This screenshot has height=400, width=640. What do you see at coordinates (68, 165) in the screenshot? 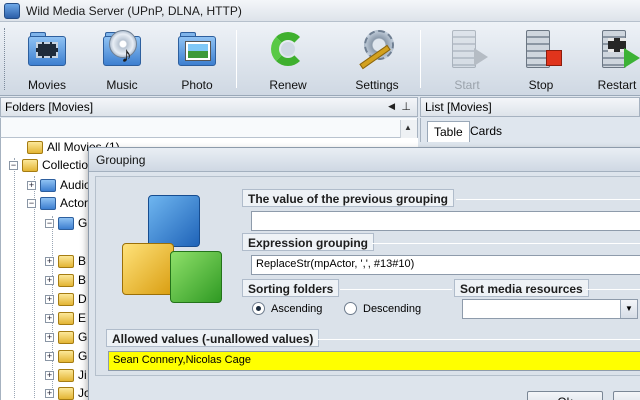
I see `tree-item-label: Collection` at bounding box center [68, 165].